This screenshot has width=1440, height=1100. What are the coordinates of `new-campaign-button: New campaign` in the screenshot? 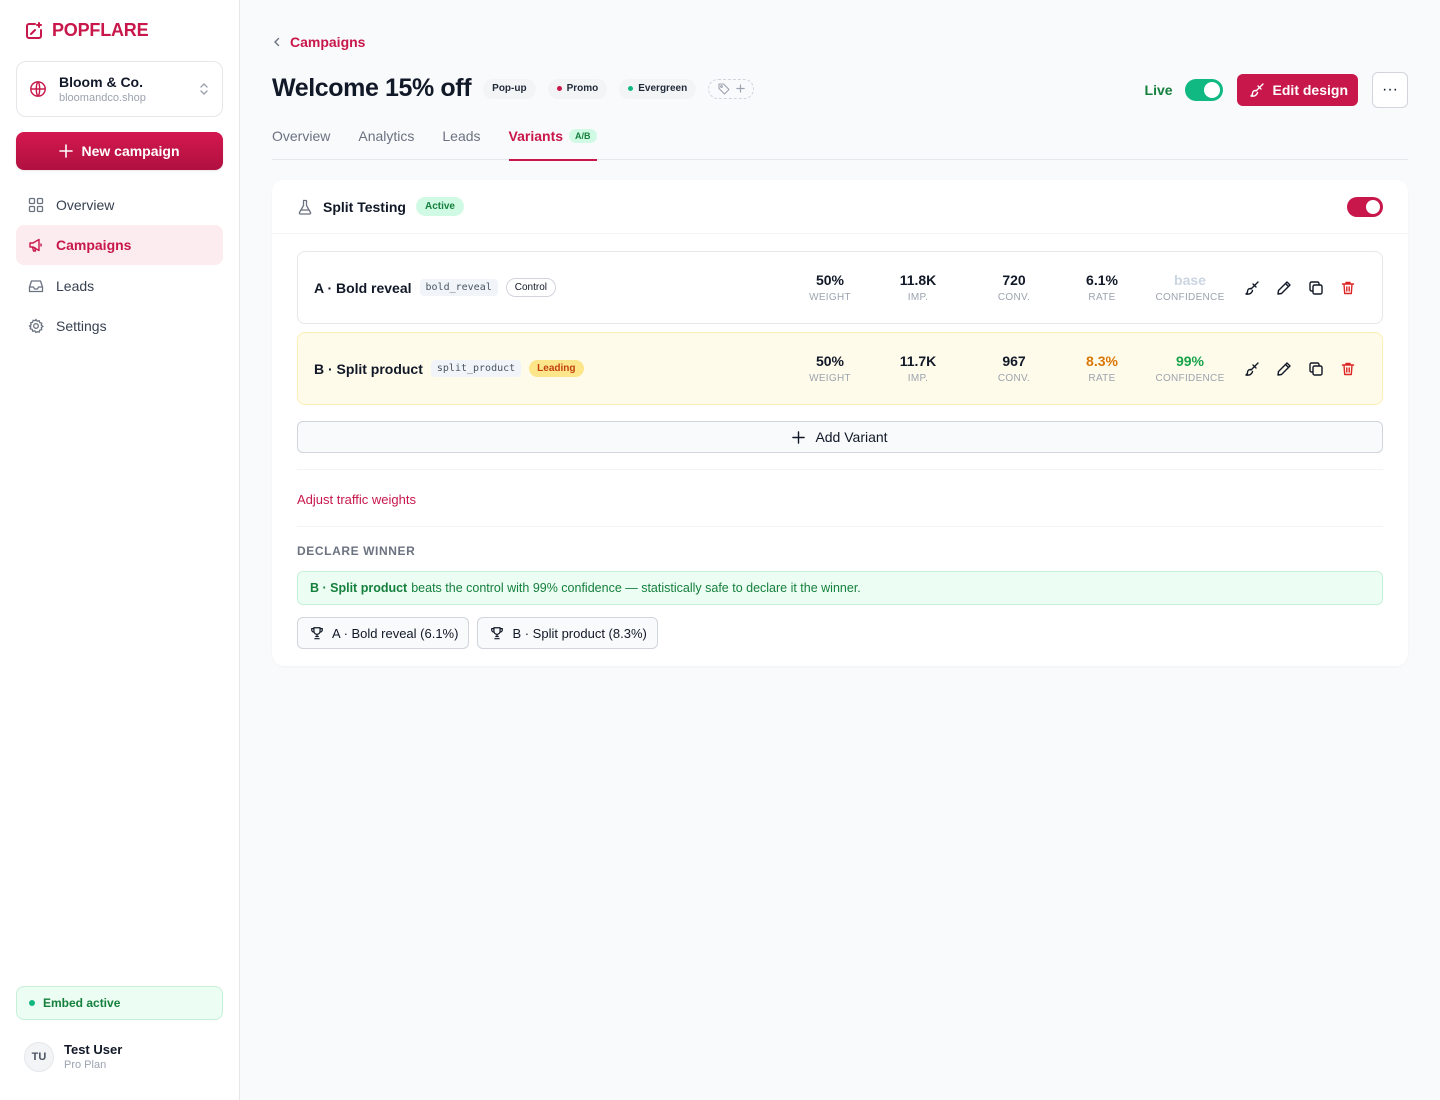 It's located at (119, 151).